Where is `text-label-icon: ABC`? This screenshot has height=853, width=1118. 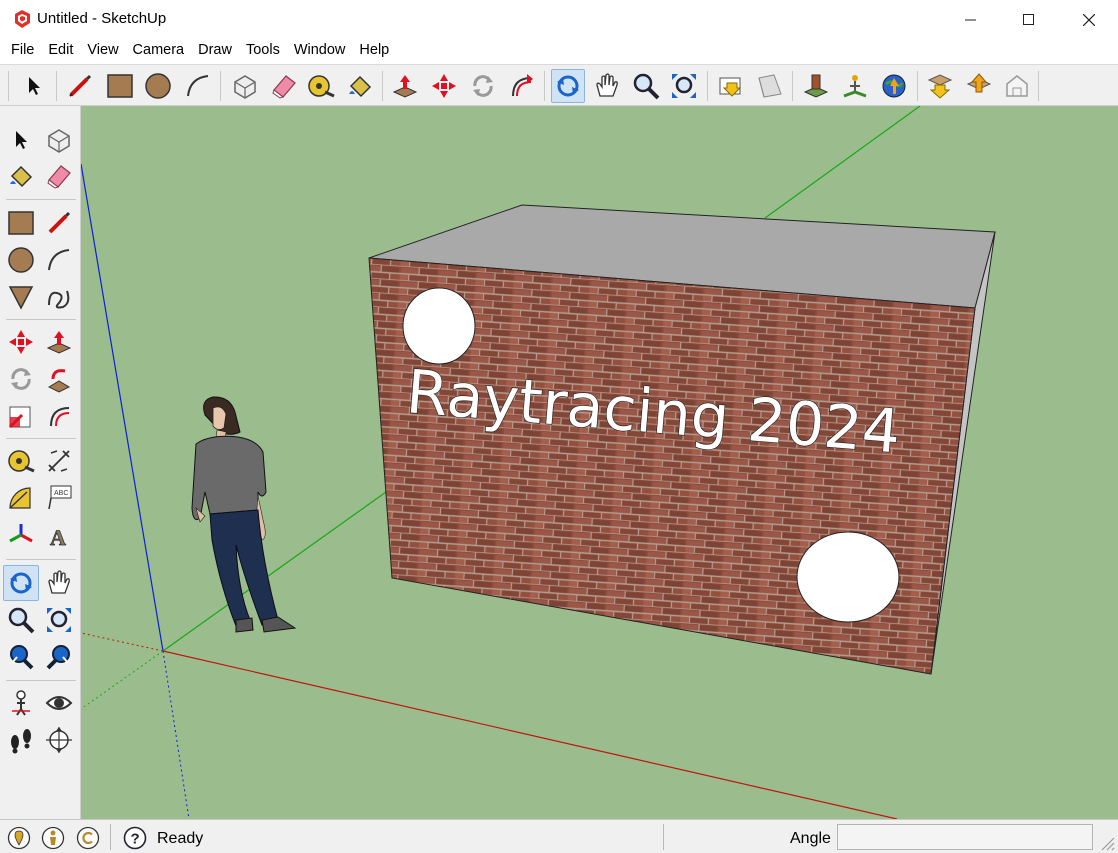 text-label-icon: ABC is located at coordinates (60, 497).